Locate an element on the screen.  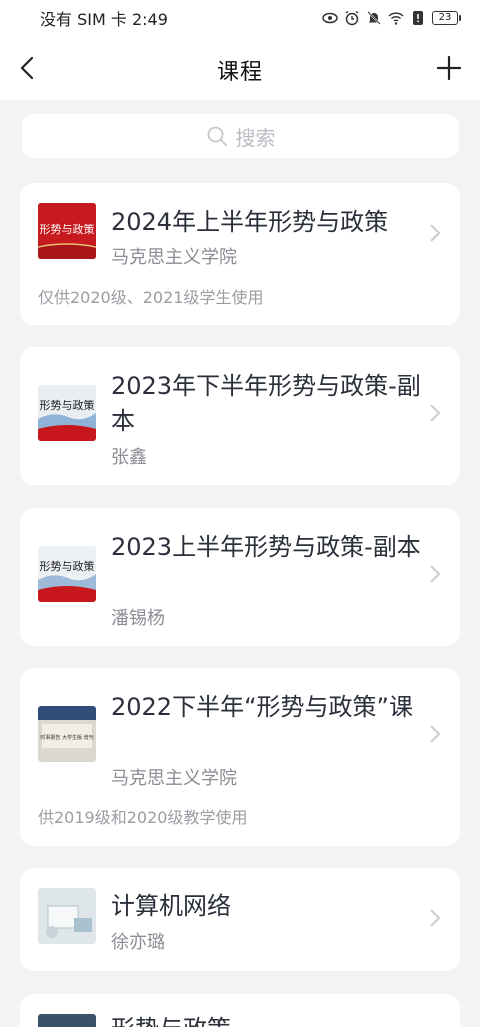
mute-icon is located at coordinates (374, 18).